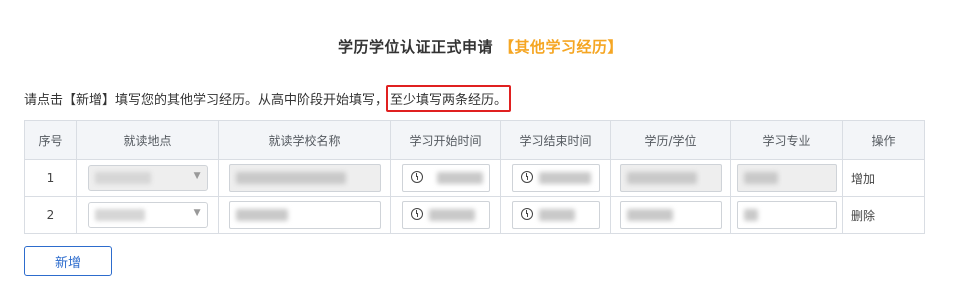 The height and width of the screenshot is (298, 961). What do you see at coordinates (147, 140) in the screenshot?
I see `header-location: 就读地点` at bounding box center [147, 140].